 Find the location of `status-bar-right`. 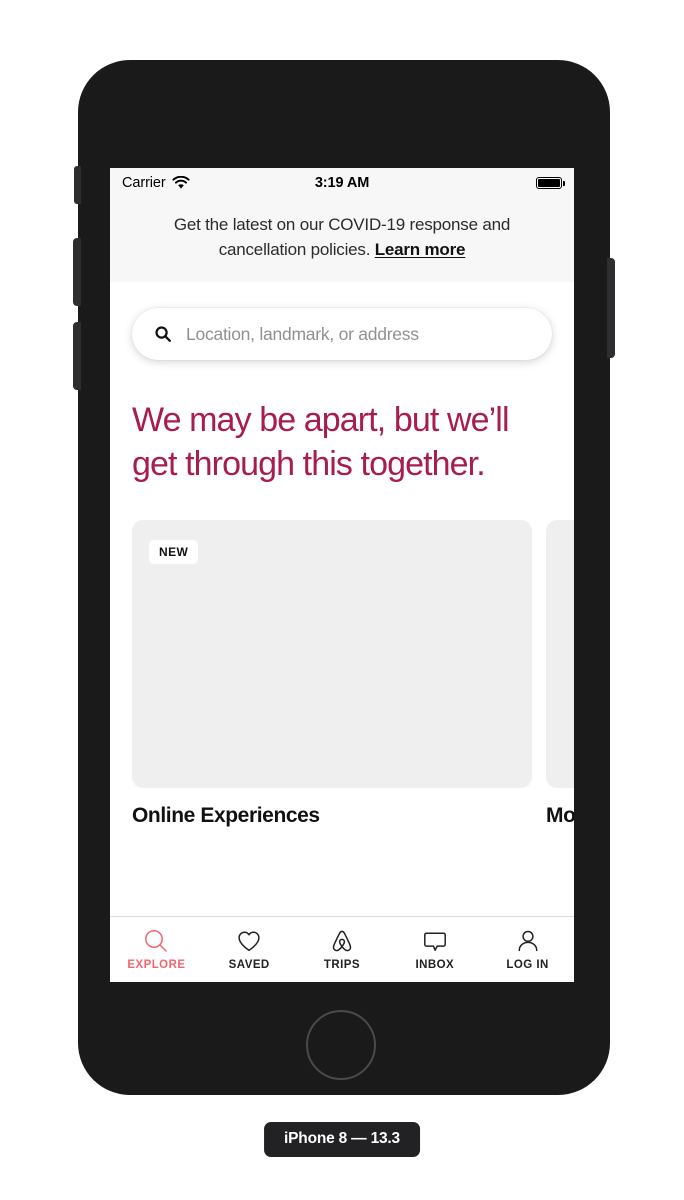

status-bar-right is located at coordinates (550, 183).